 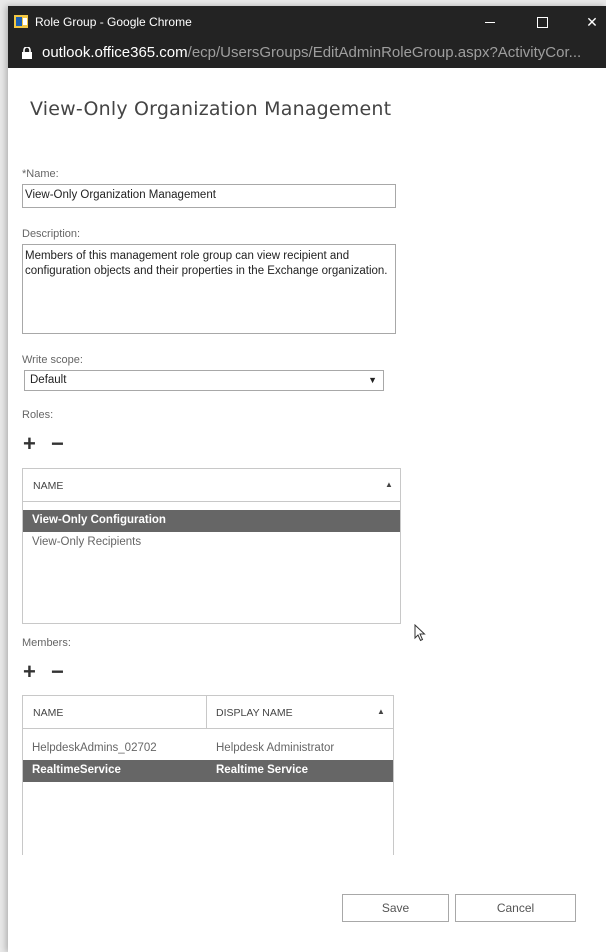 What do you see at coordinates (29, 444) in the screenshot?
I see `add-role-icon: +` at bounding box center [29, 444].